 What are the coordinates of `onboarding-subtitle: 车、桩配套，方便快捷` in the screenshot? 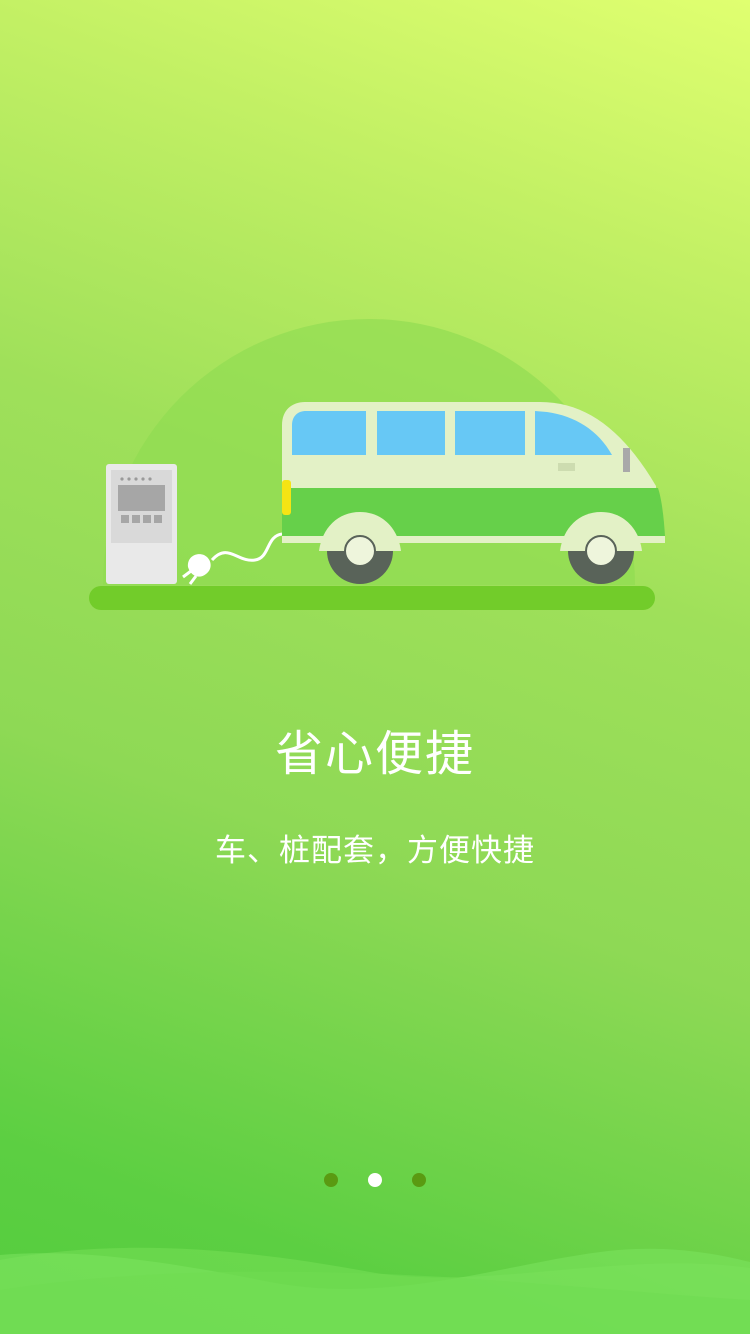 It's located at (375, 851).